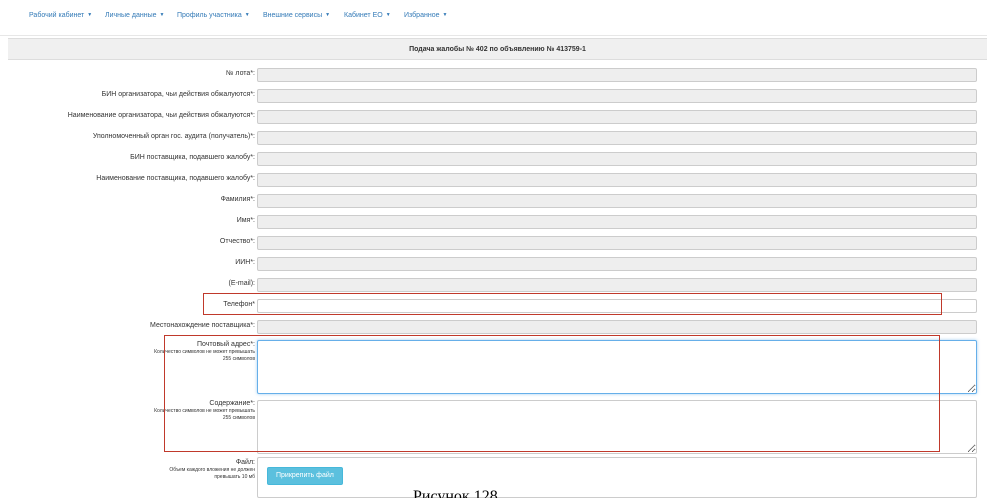 This screenshot has height=498, width=987. Describe the element at coordinates (237, 241) in the screenshot. I see `patronymic-label: Отчество*:` at that location.